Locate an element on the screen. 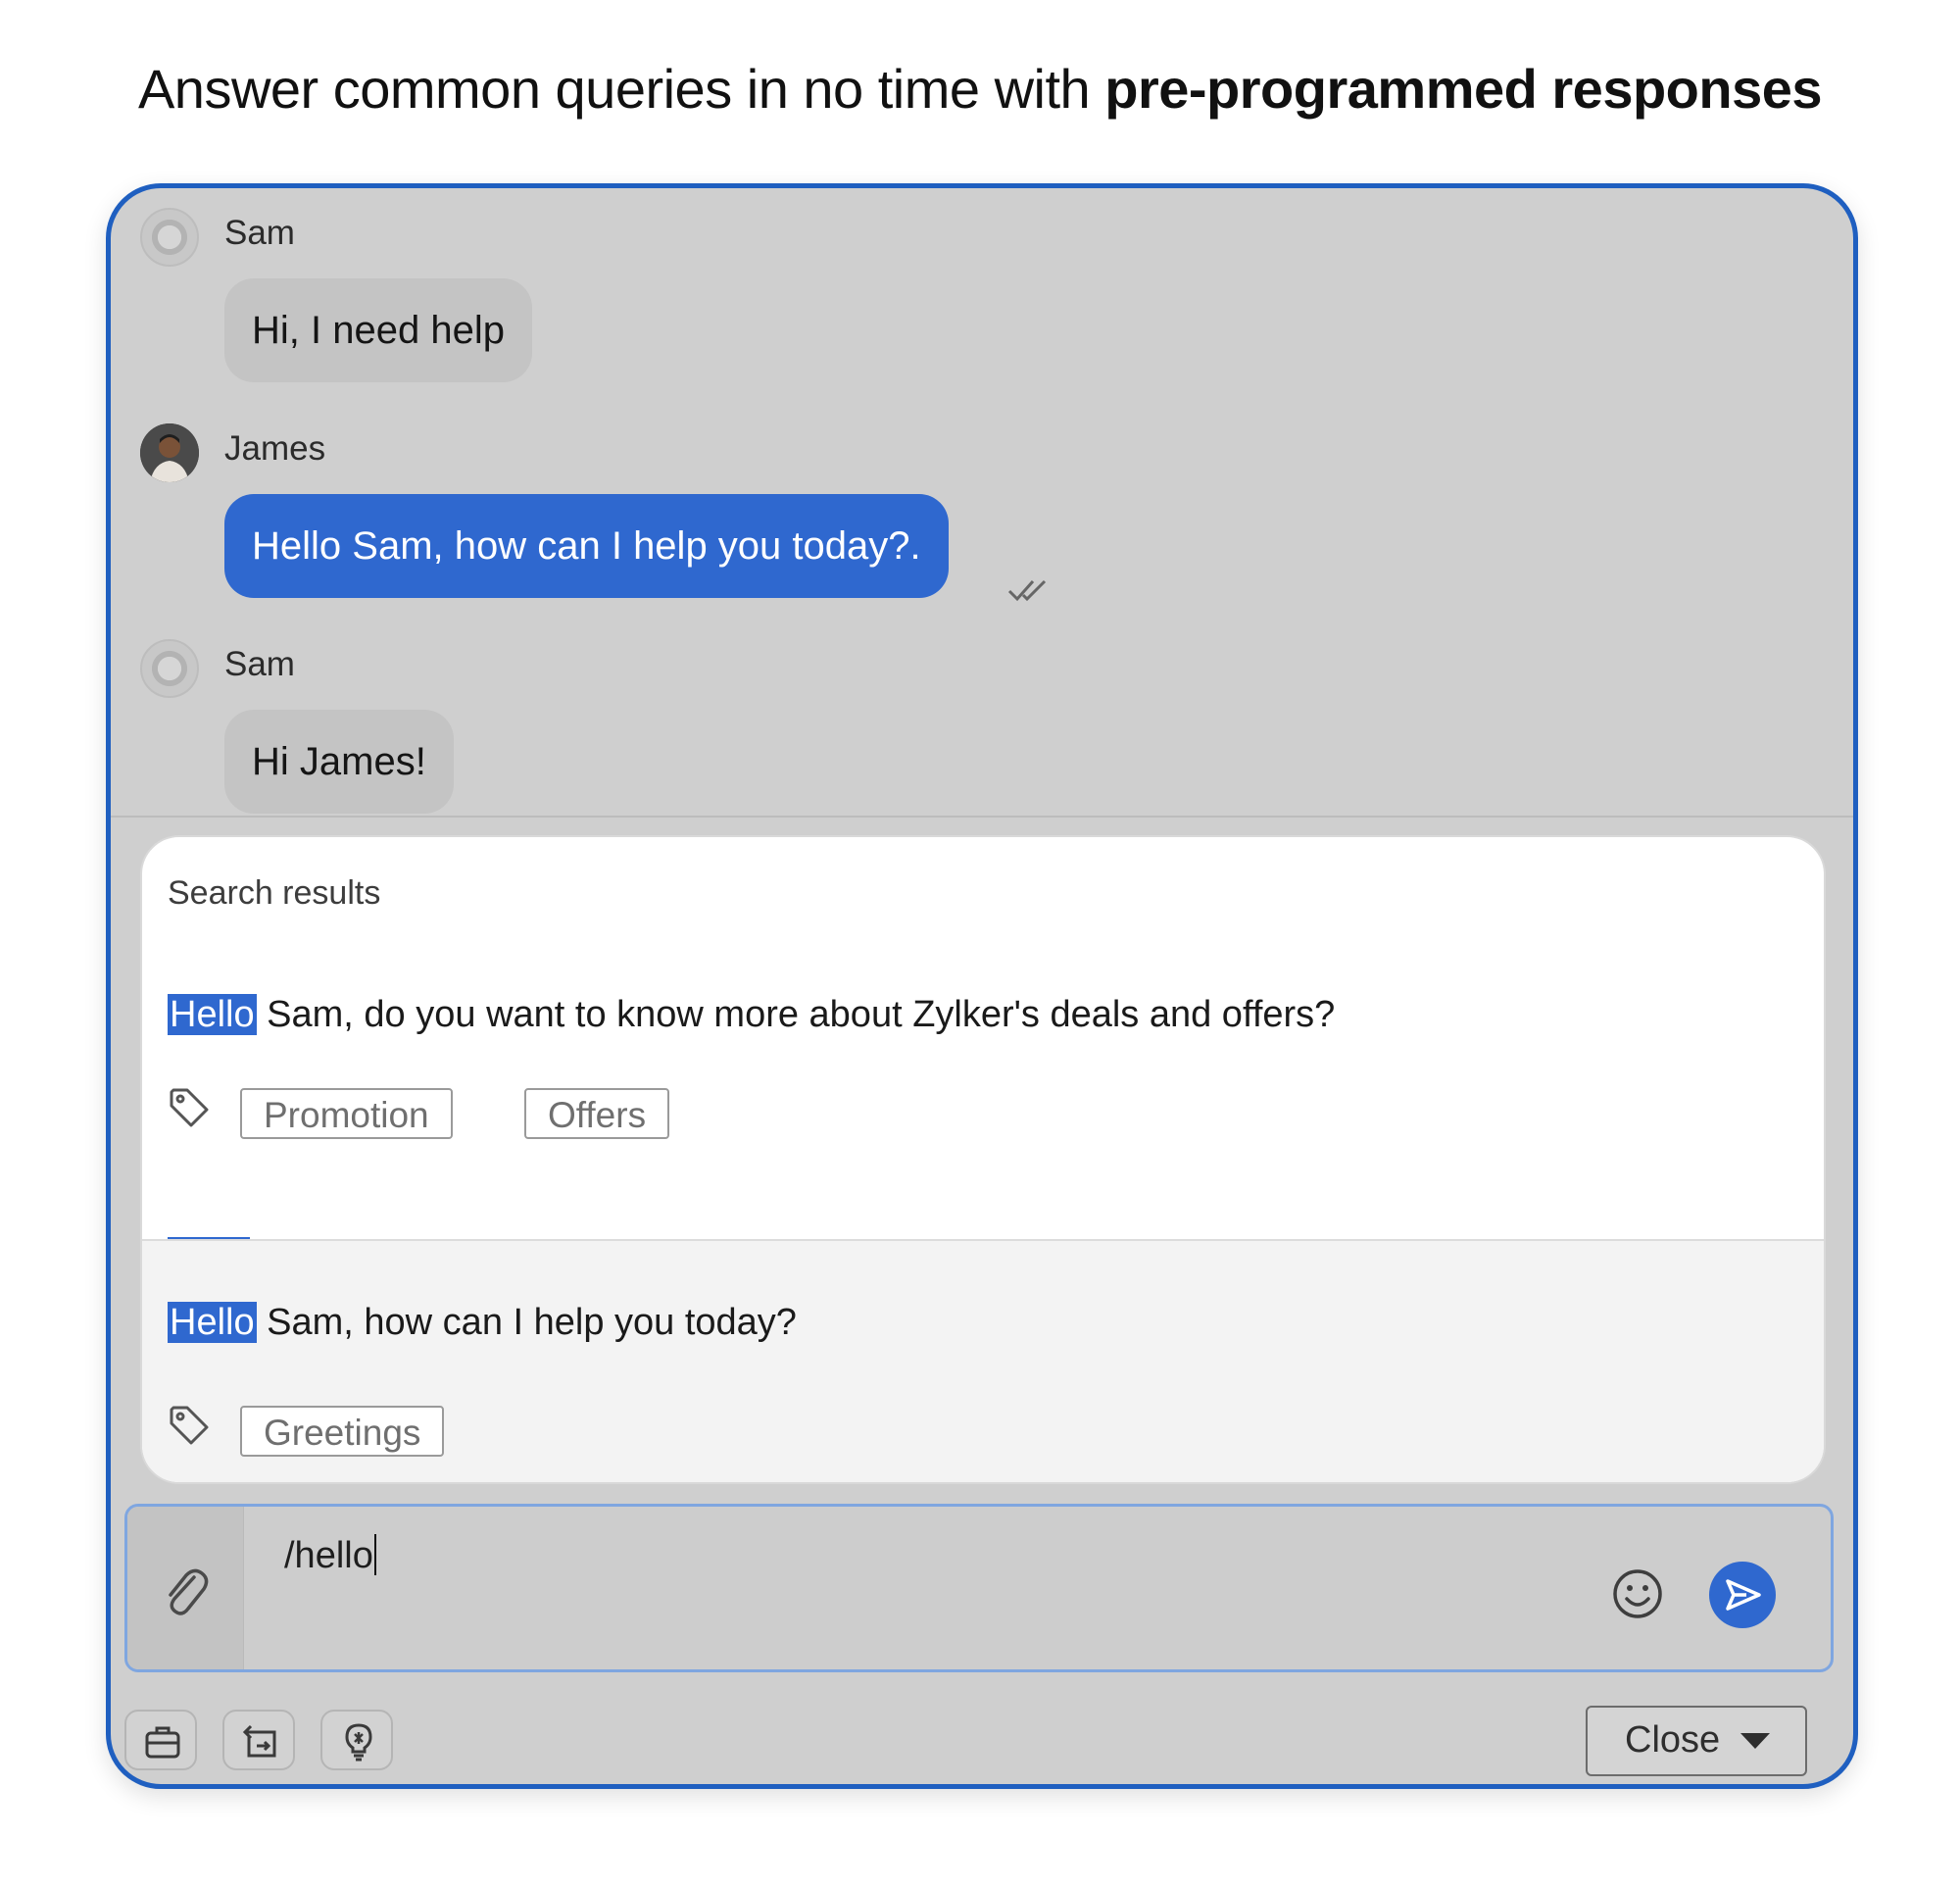 The image size is (1960, 1887). briefcase-icon is located at coordinates (162, 1742).